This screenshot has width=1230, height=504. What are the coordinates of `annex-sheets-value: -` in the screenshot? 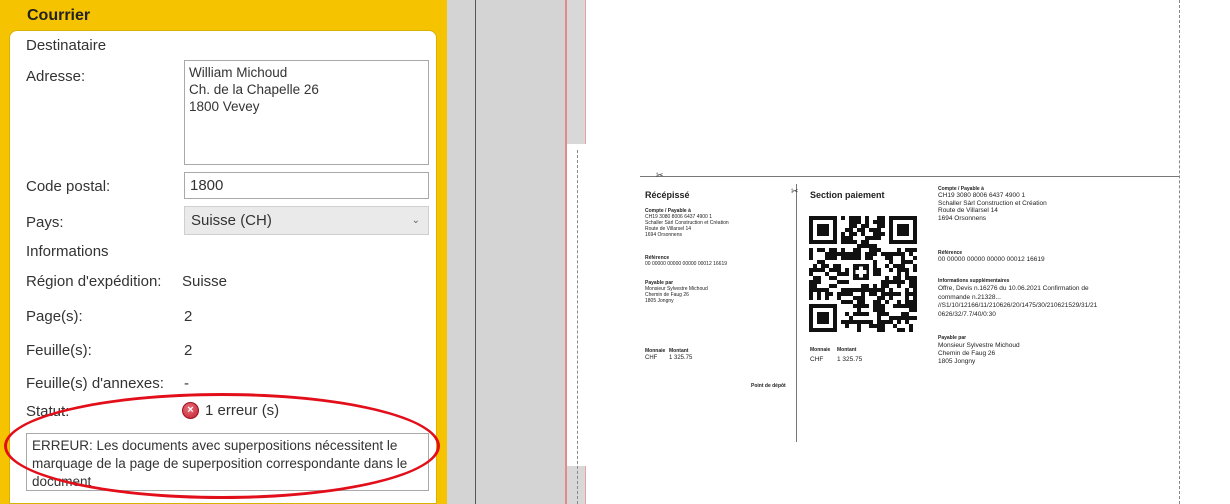 It's located at (186, 383).